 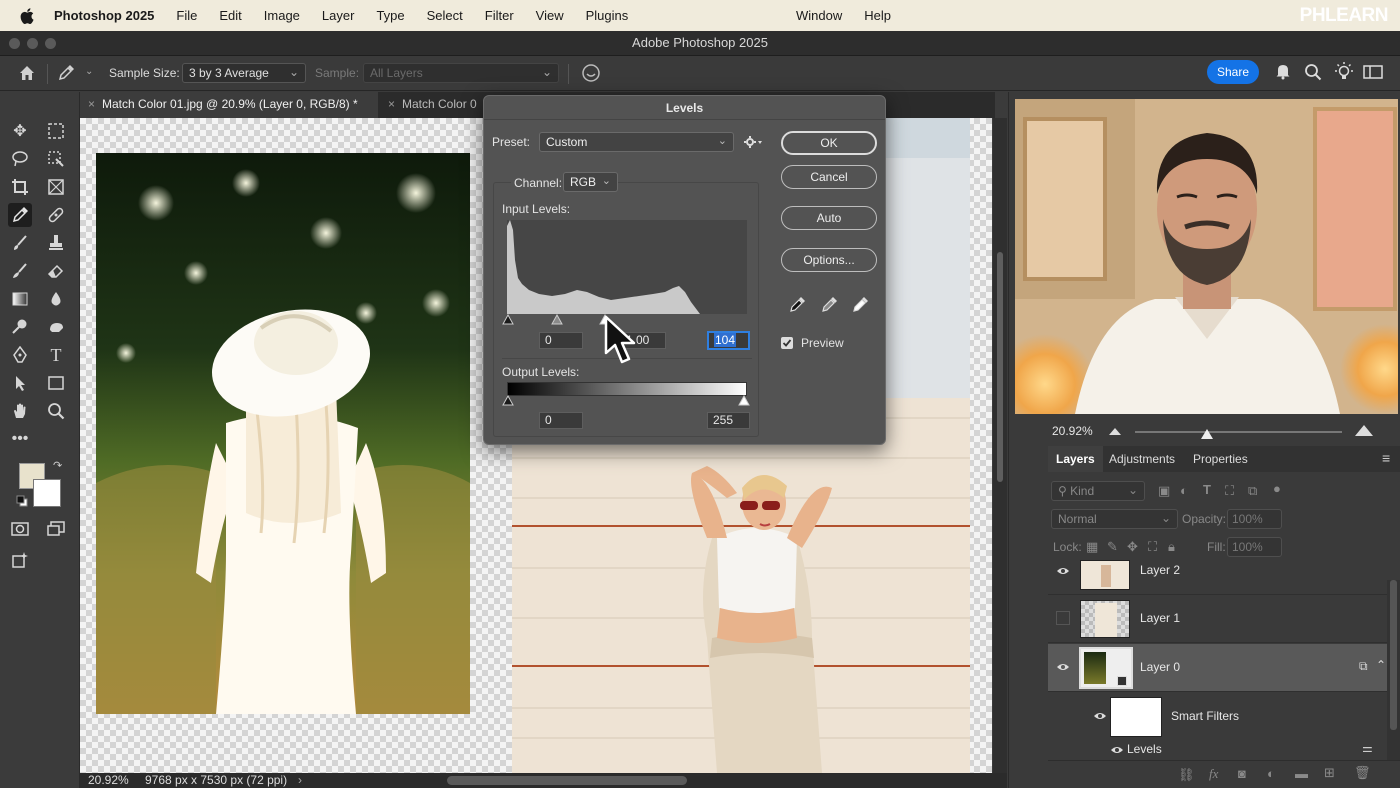 What do you see at coordinates (1152, 547) in the screenshot?
I see `lock-artboard-icon: ⛶` at bounding box center [1152, 547].